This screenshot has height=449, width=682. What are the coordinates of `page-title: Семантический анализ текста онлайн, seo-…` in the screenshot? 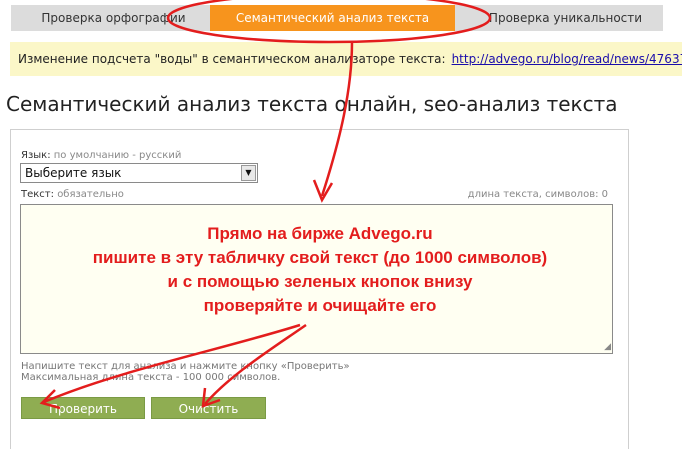 It's located at (312, 104).